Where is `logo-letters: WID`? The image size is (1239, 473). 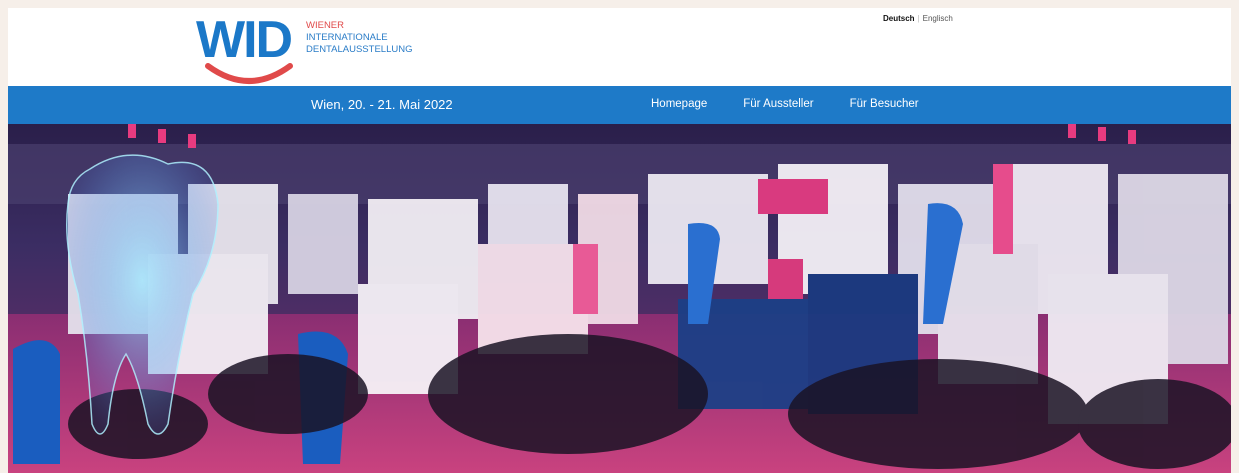
logo-letters: WID is located at coordinates (244, 40).